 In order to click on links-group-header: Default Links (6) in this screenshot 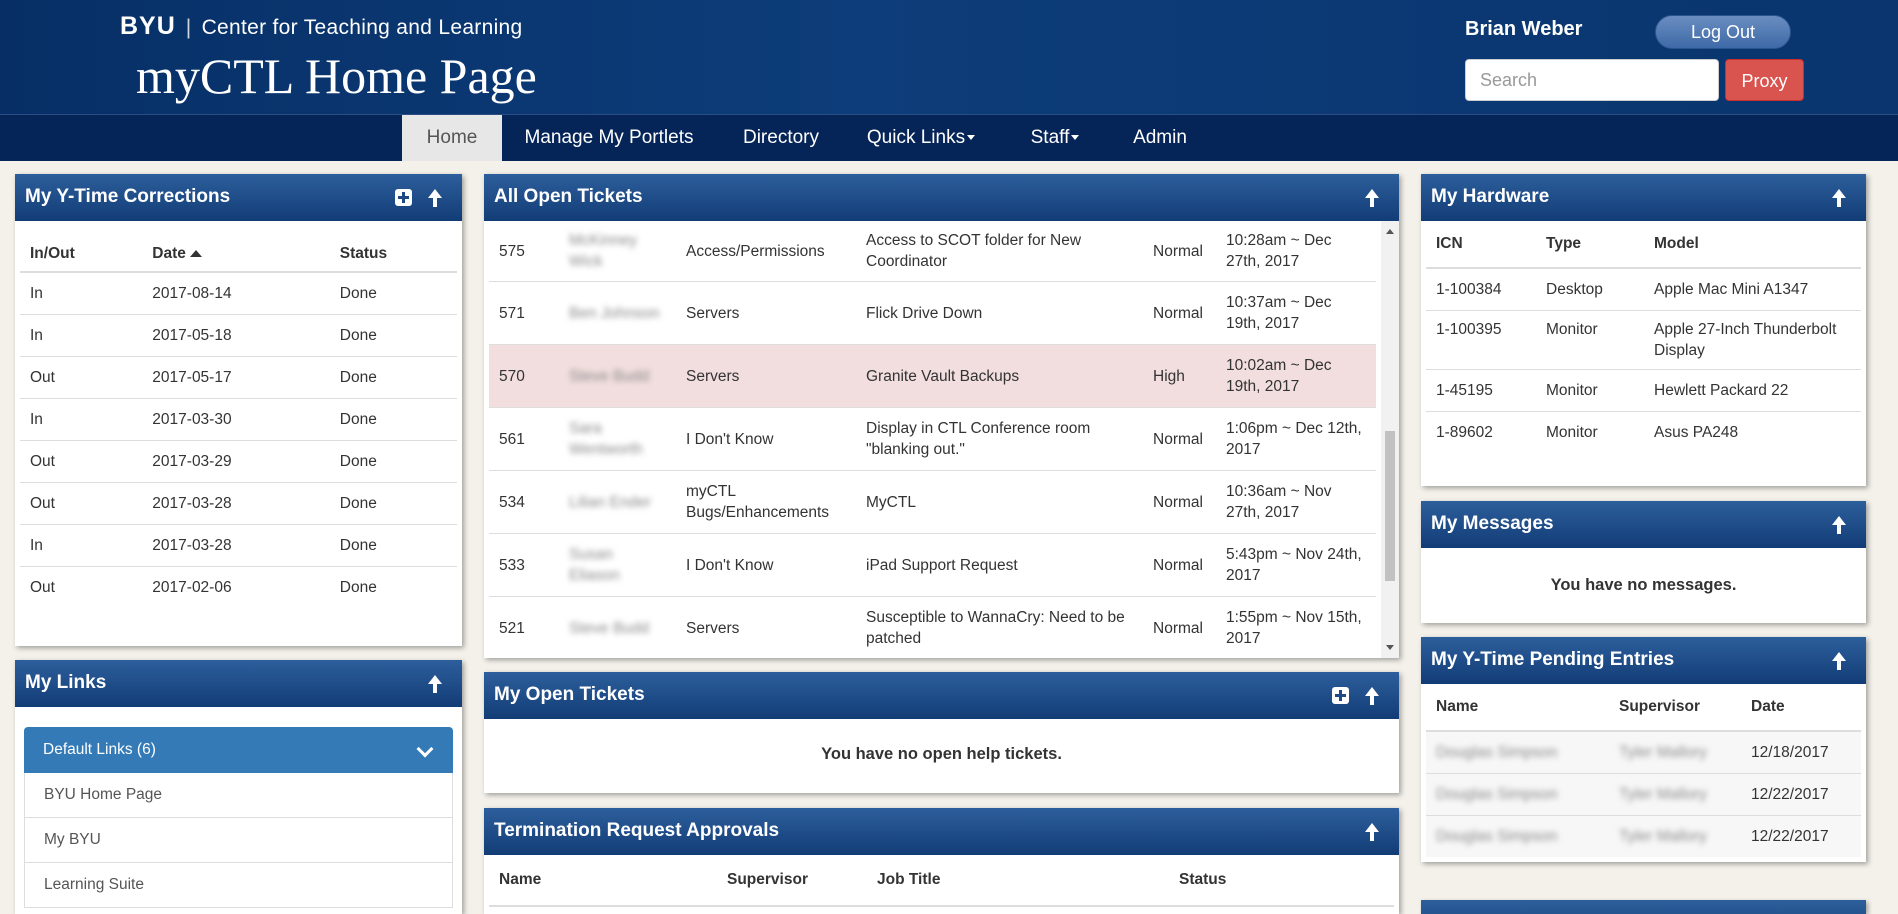, I will do `click(238, 750)`.